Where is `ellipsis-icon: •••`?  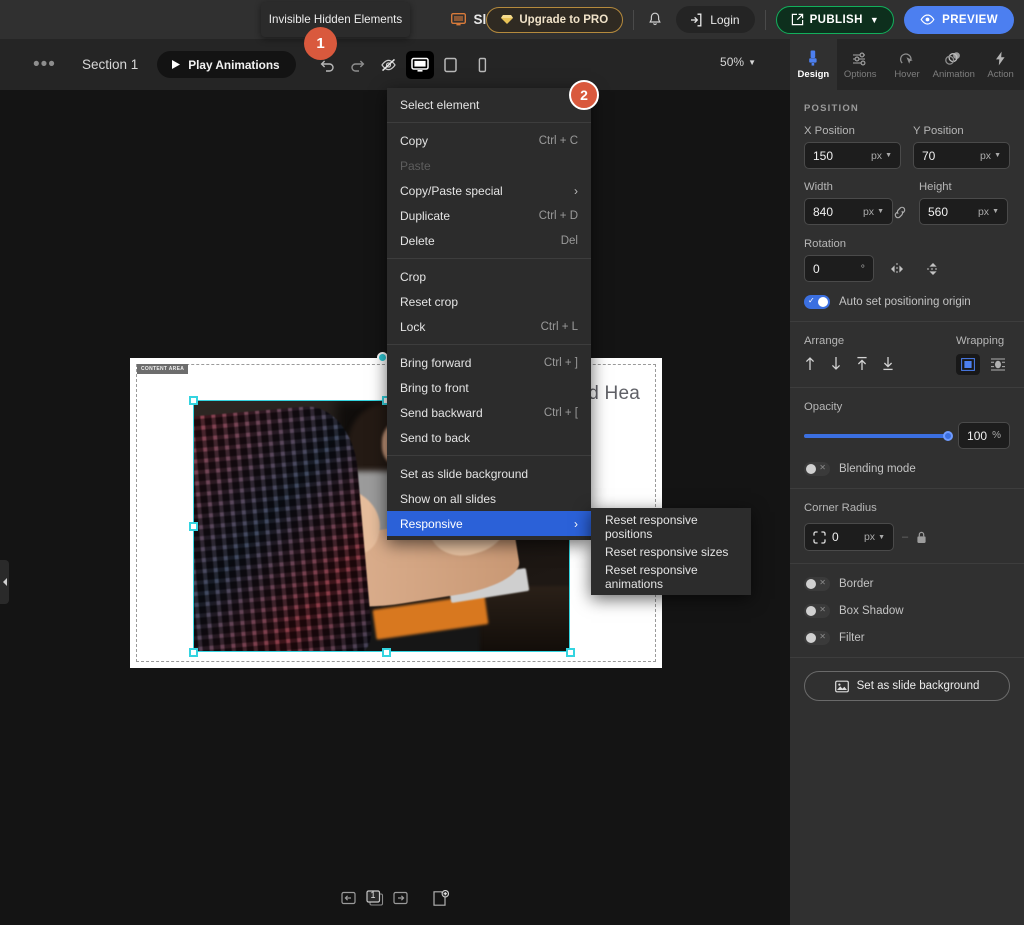
ellipsis-icon: ••• is located at coordinates (44, 64).